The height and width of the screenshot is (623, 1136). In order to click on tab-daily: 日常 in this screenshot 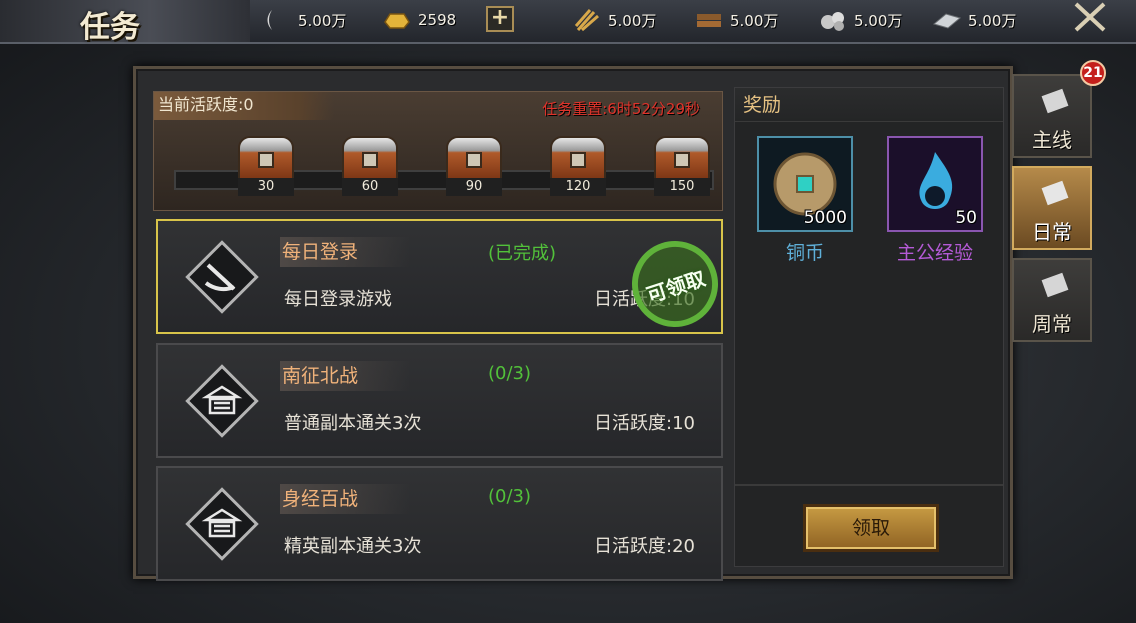, I will do `click(1052, 208)`.